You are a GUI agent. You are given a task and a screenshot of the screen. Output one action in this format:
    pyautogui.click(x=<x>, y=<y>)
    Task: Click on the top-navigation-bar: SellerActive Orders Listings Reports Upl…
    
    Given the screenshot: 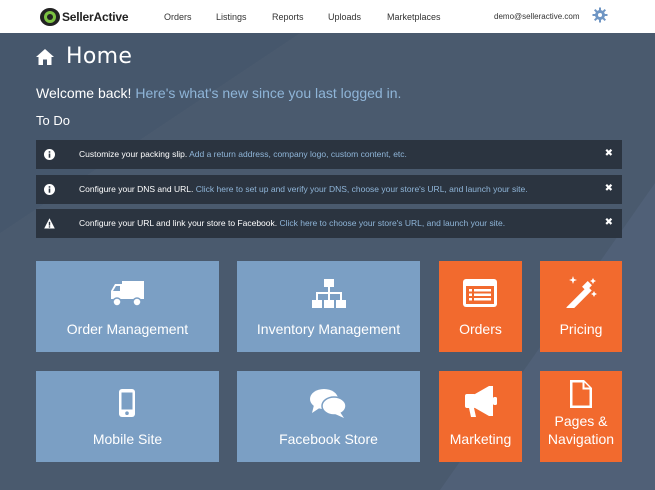 What is the action you would take?
    pyautogui.click(x=327, y=16)
    